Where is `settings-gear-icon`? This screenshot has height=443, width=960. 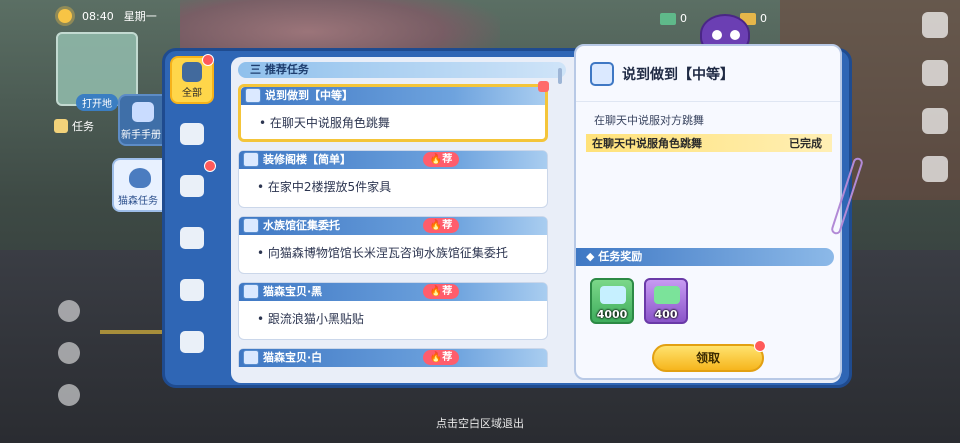
settings-gear-icon is located at coordinates (935, 25).